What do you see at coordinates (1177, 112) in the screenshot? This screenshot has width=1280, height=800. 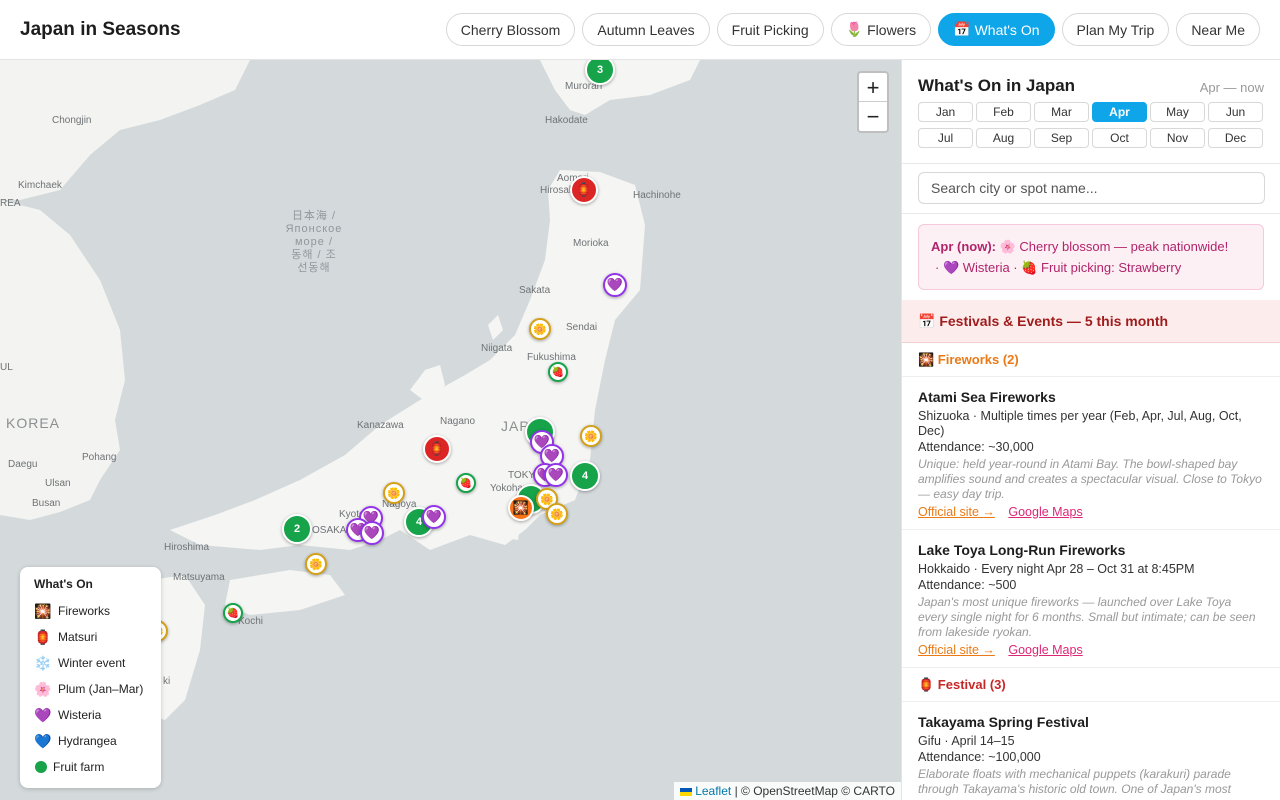 I see `month-may-button: May` at bounding box center [1177, 112].